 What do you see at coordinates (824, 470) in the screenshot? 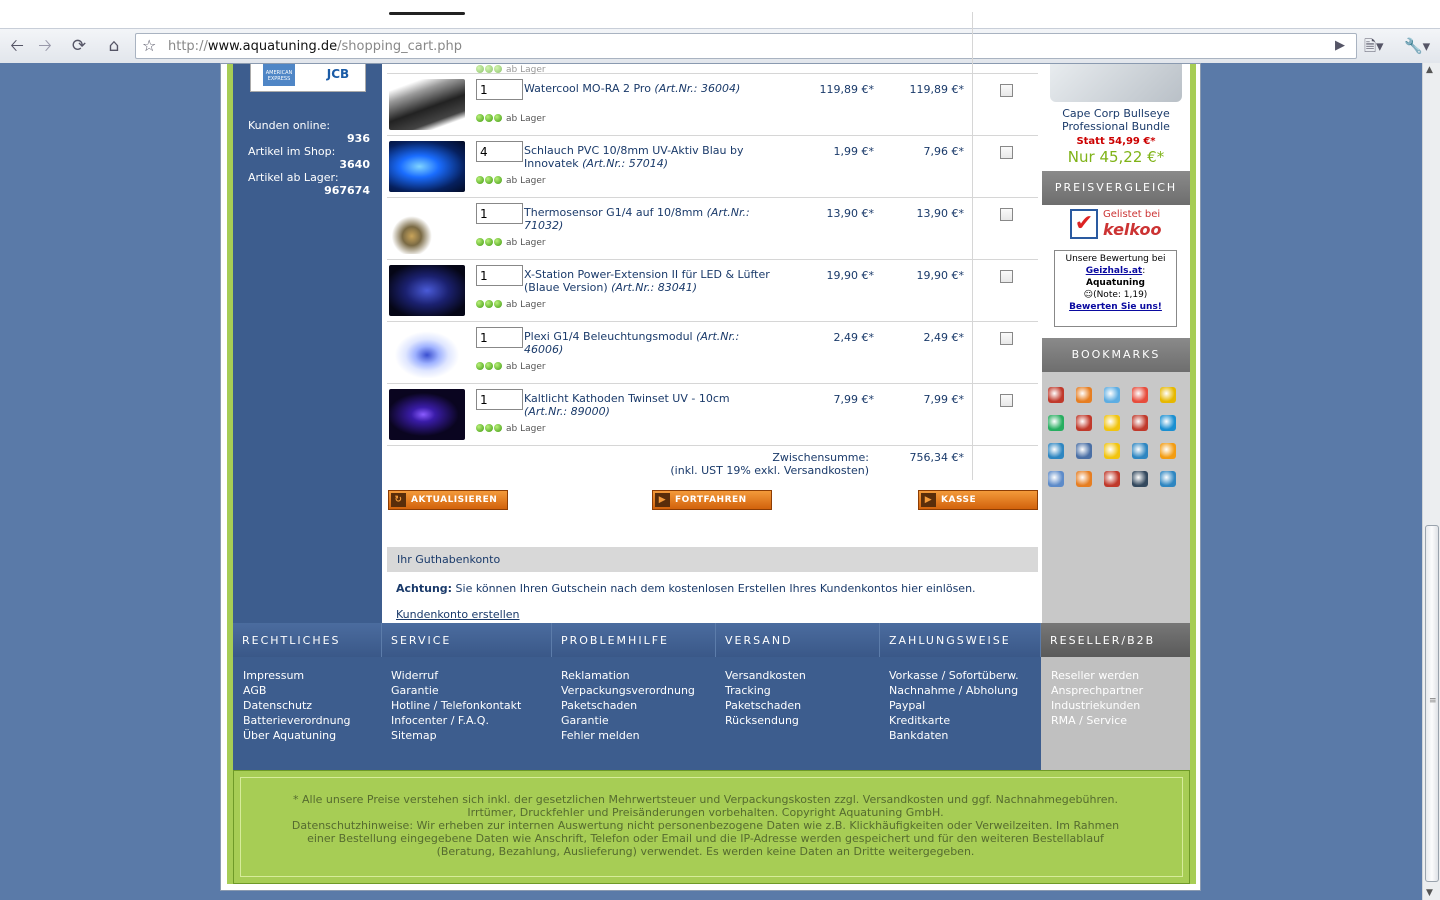
I see `shipping-costs-link: Versandkosten` at bounding box center [824, 470].